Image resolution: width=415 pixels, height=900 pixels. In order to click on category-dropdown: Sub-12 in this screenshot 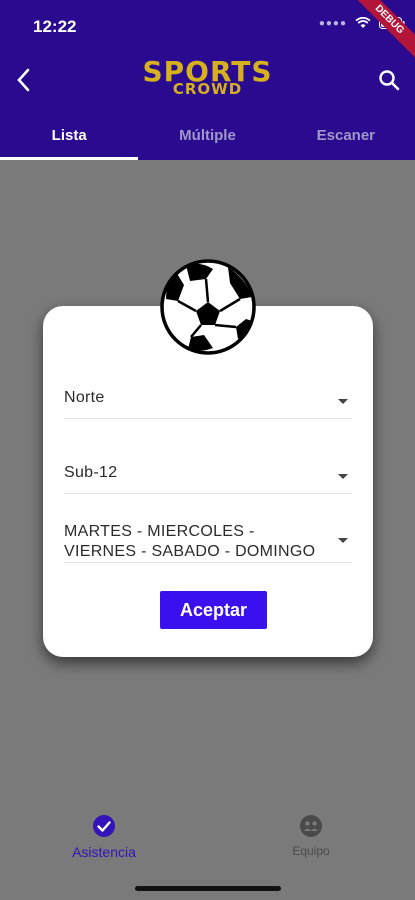, I will do `click(208, 478)`.